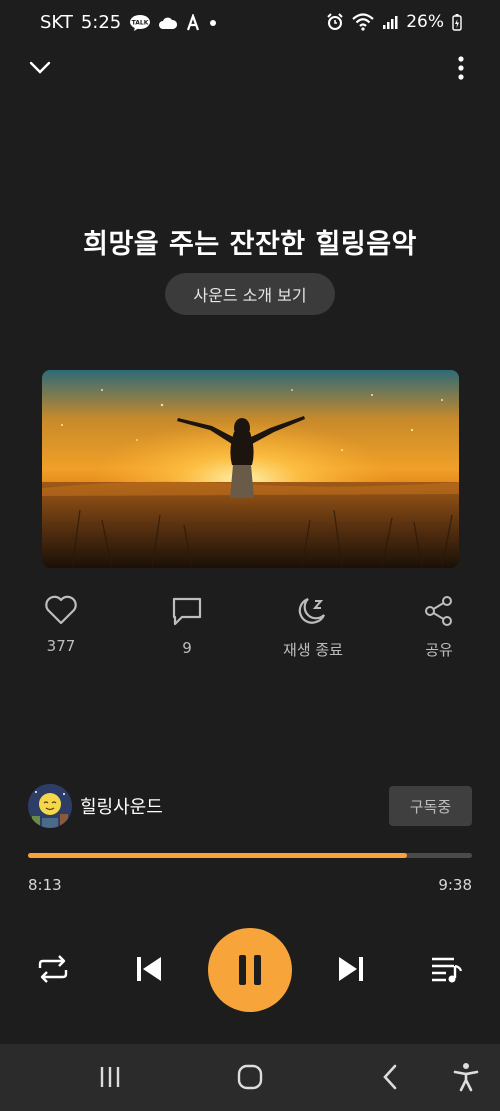 The width and height of the screenshot is (500, 1111). I want to click on kakaotalk-notification-icon: TALK, so click(140, 23).